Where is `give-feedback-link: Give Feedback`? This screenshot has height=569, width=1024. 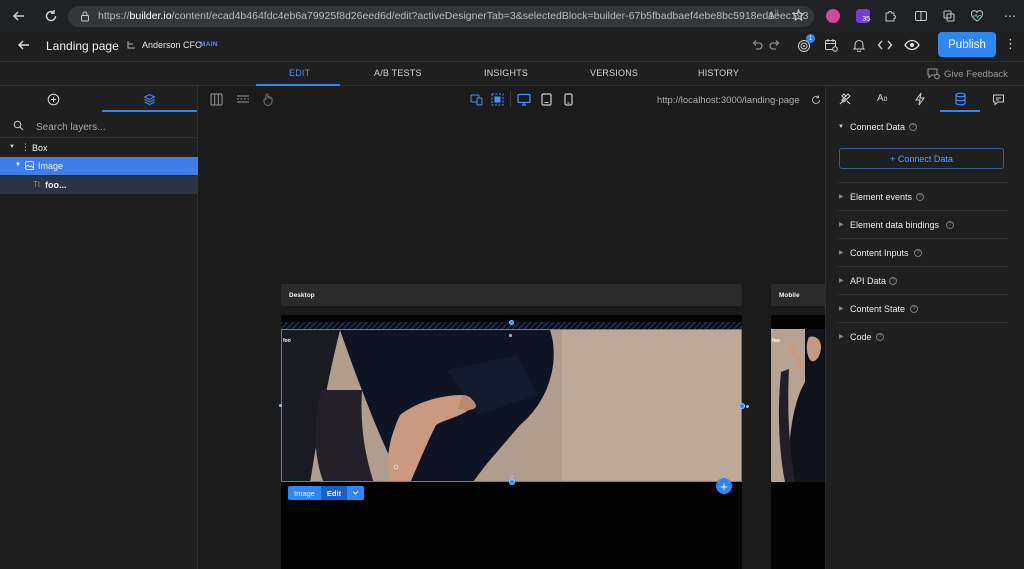
give-feedback-link: Give Feedback is located at coordinates (976, 74).